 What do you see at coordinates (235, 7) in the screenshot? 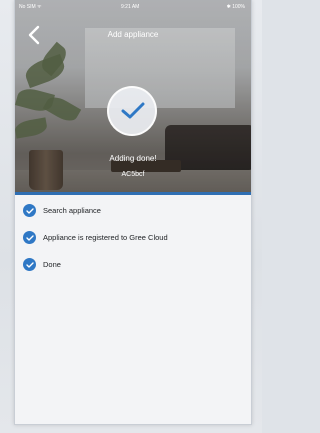
I see `battery-indicator: ✱ 100%` at bounding box center [235, 7].